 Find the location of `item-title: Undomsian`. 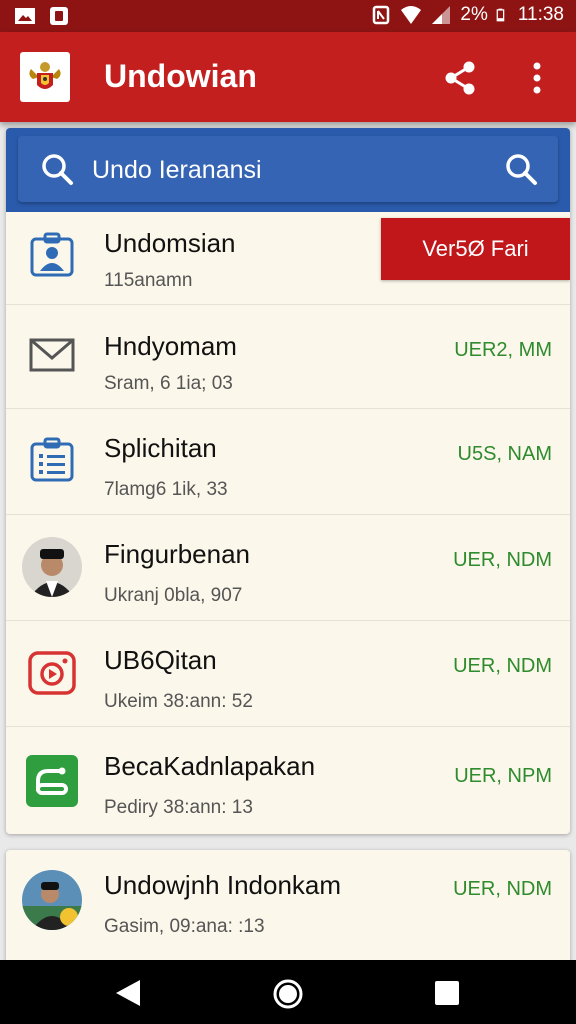

item-title: Undomsian is located at coordinates (170, 243).